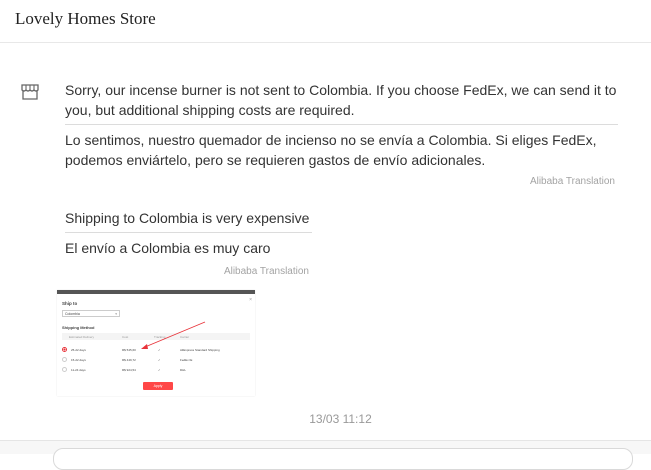  Describe the element at coordinates (85, 19) in the screenshot. I see `store-name: Lovely Homes Store` at that location.